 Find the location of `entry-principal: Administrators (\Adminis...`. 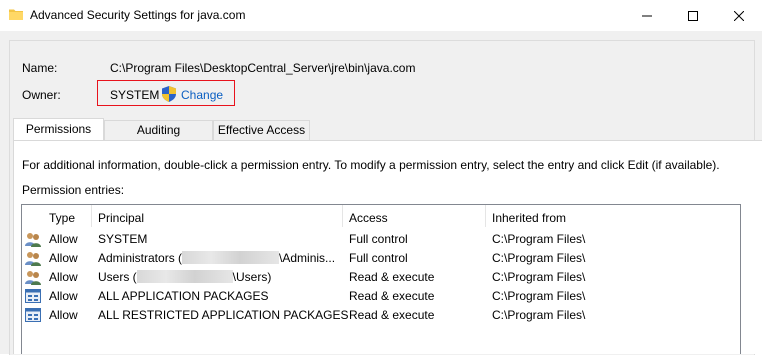

entry-principal: Administrators (\Adminis... is located at coordinates (217, 258).